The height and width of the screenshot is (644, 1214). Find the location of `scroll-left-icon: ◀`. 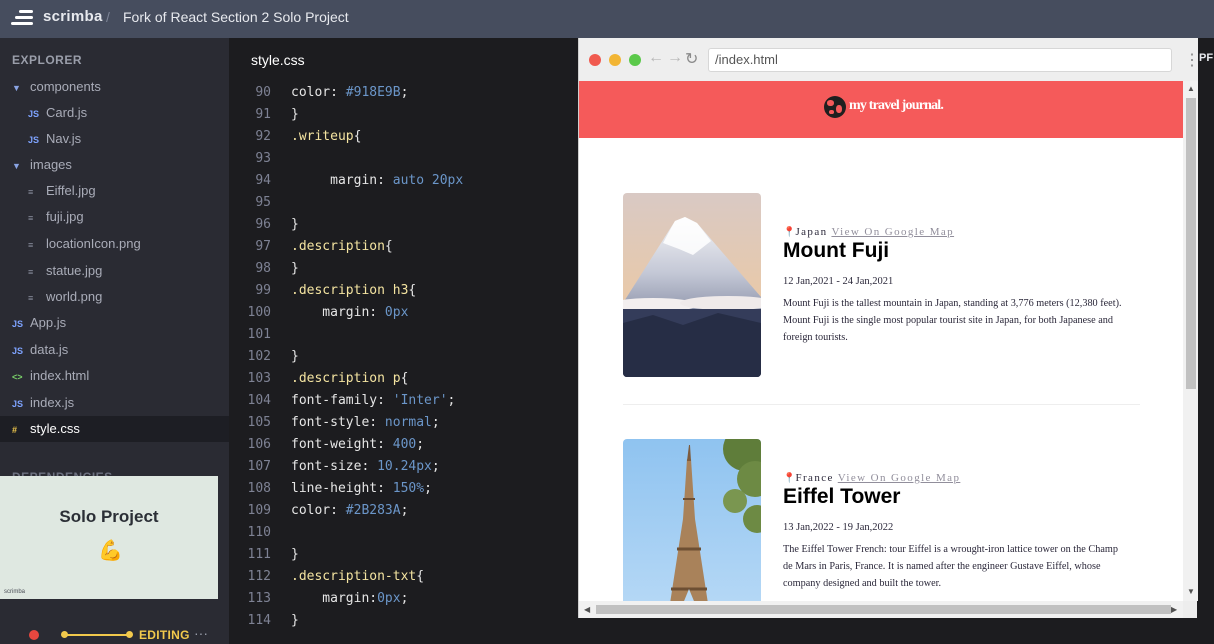

scroll-left-icon: ◀ is located at coordinates (587, 609).